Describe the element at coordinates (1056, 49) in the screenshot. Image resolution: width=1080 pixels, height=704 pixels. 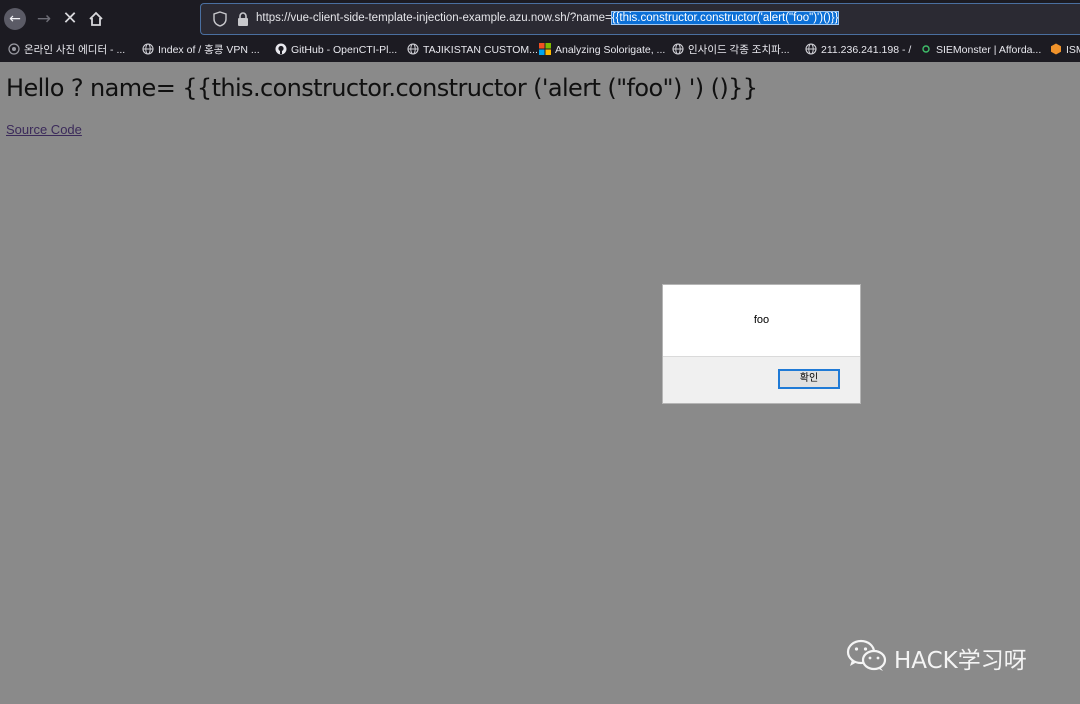
I see `hex-icon` at that location.